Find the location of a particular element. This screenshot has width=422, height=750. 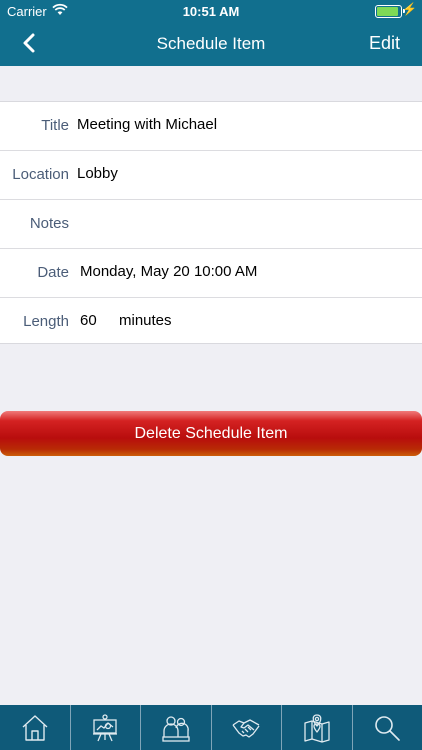

presentation-icon is located at coordinates (105, 727).